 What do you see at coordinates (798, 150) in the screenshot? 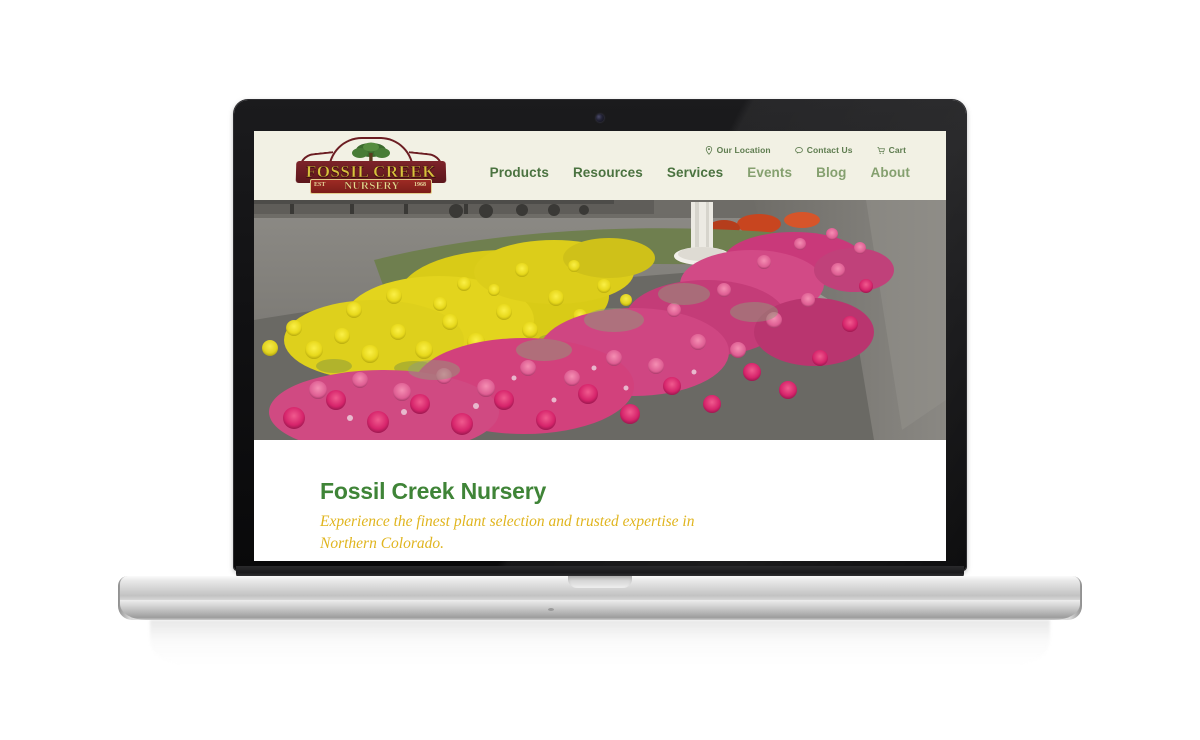
I see `speech-bubble-icon` at bounding box center [798, 150].